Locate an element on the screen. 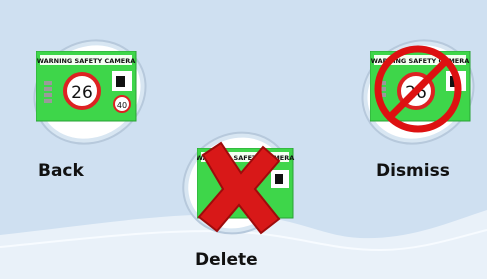  safety-camera-warning-icon: WARNING SAFETY CAMERA 26 40 is located at coordinates (86, 86).